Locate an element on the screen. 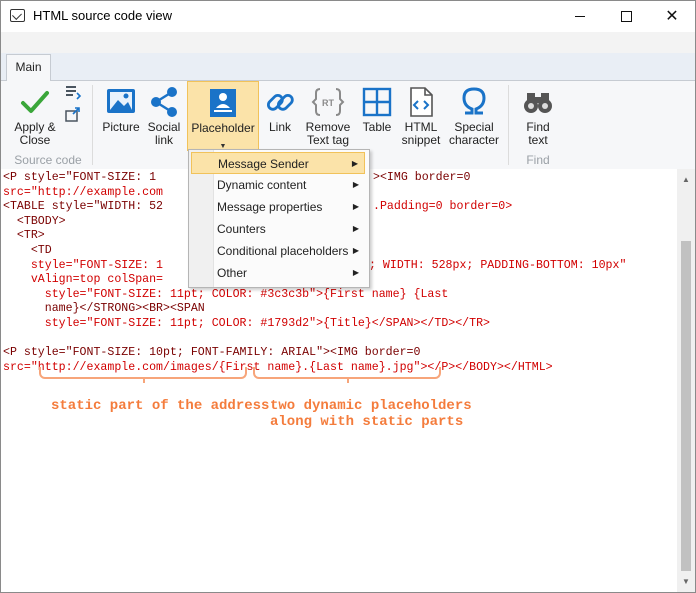  code-segment: <P style="FONT-SIZE: 1 is located at coordinates (80, 177).